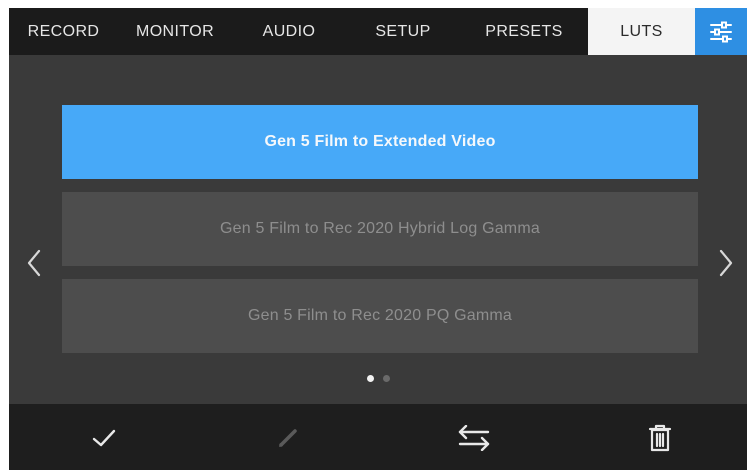 The width and height of the screenshot is (756, 475). I want to click on sliders-icon, so click(721, 31).